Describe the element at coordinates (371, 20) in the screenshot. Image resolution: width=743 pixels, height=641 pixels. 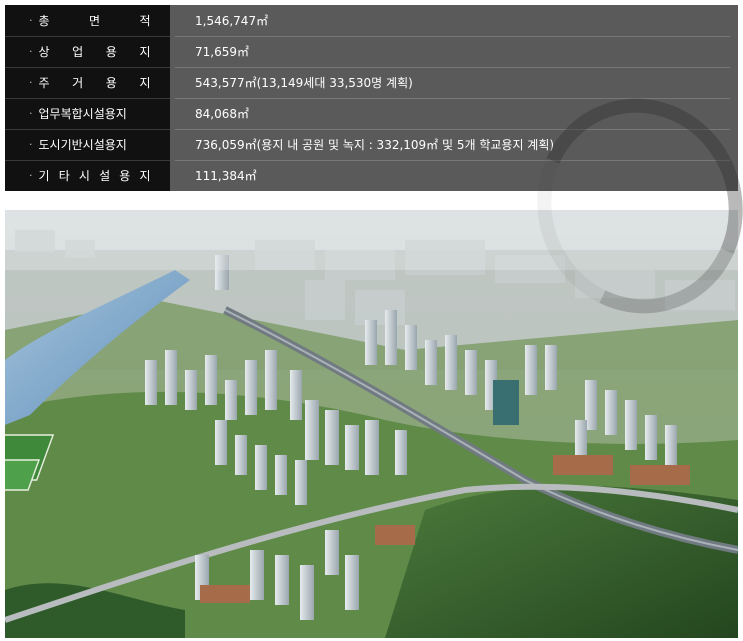
I see `table-row: · 총 면 적 1,546,747㎡` at that location.